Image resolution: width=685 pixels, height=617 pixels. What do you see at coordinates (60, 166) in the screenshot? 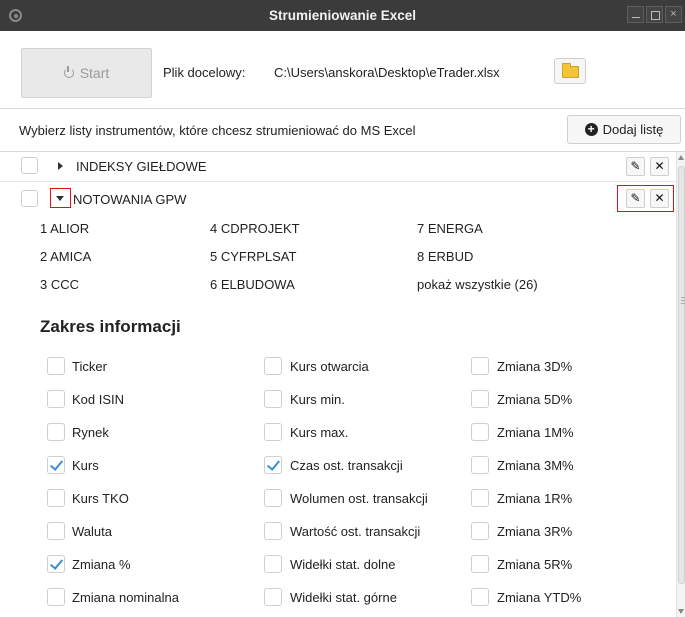
I see `expand-arrow-icon` at bounding box center [60, 166].